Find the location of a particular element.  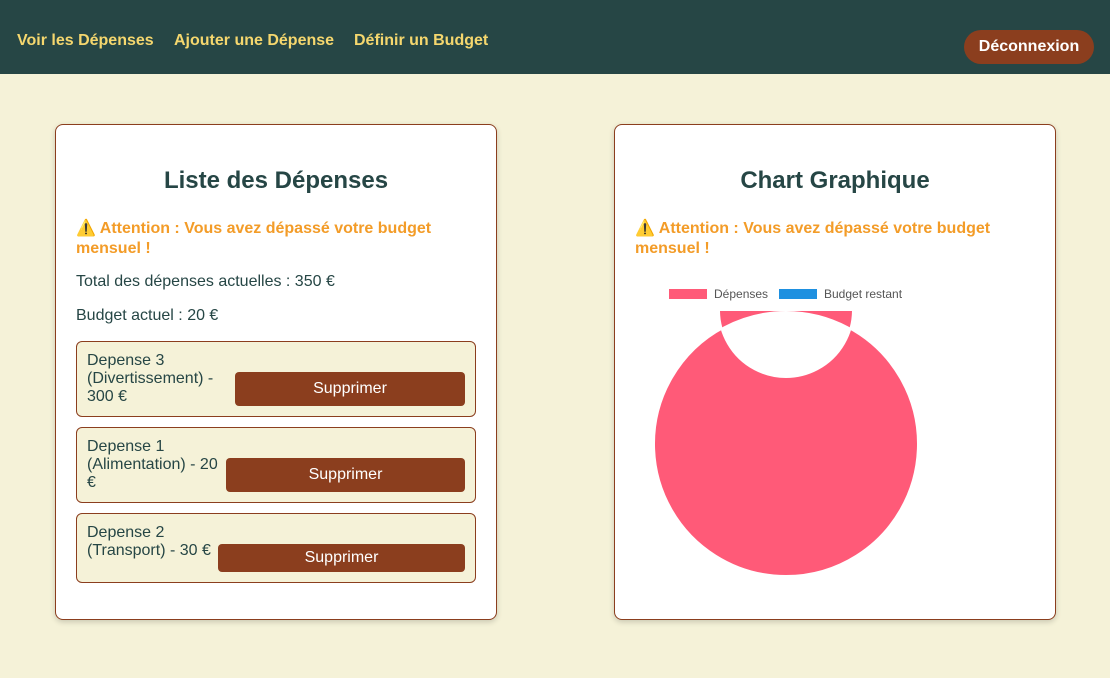

expense-description: Depense 1 (Alimentation) - 20 € is located at coordinates (152, 464).